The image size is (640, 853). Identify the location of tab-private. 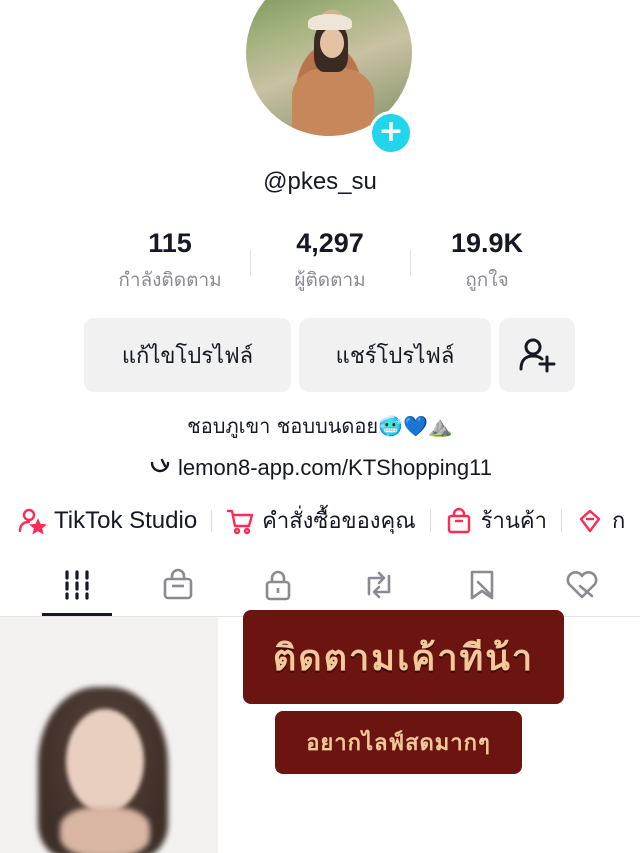
(278, 585).